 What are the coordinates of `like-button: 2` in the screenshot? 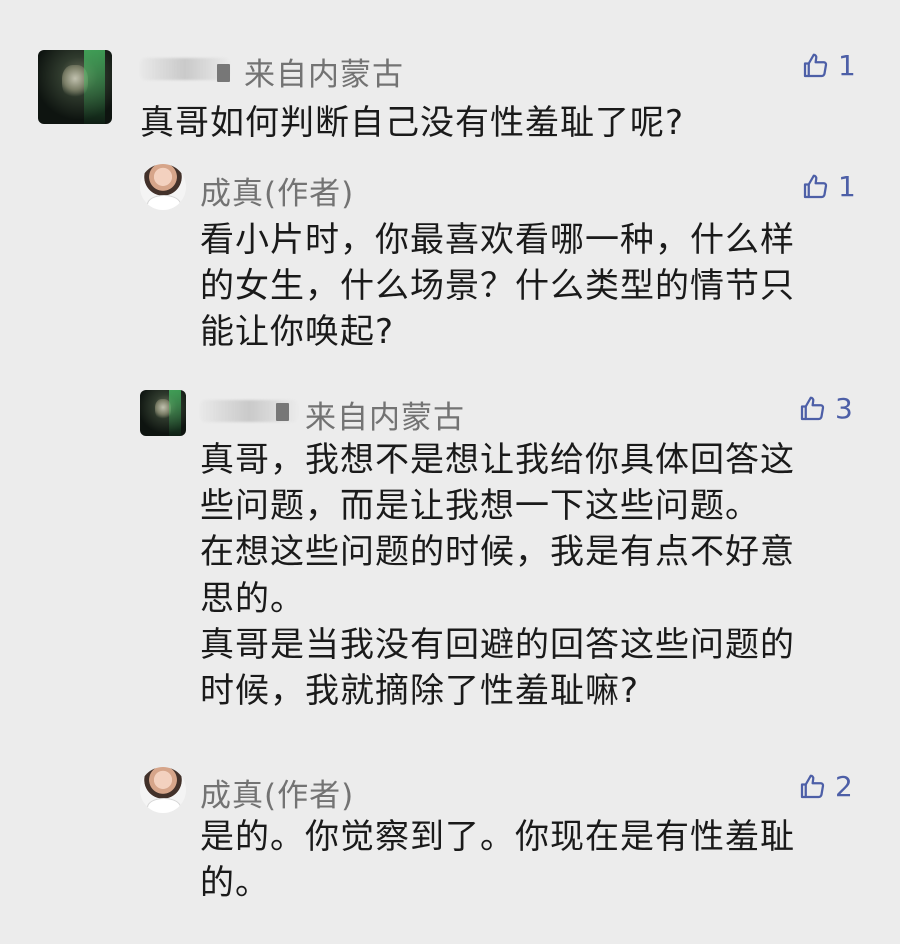 It's located at (825, 786).